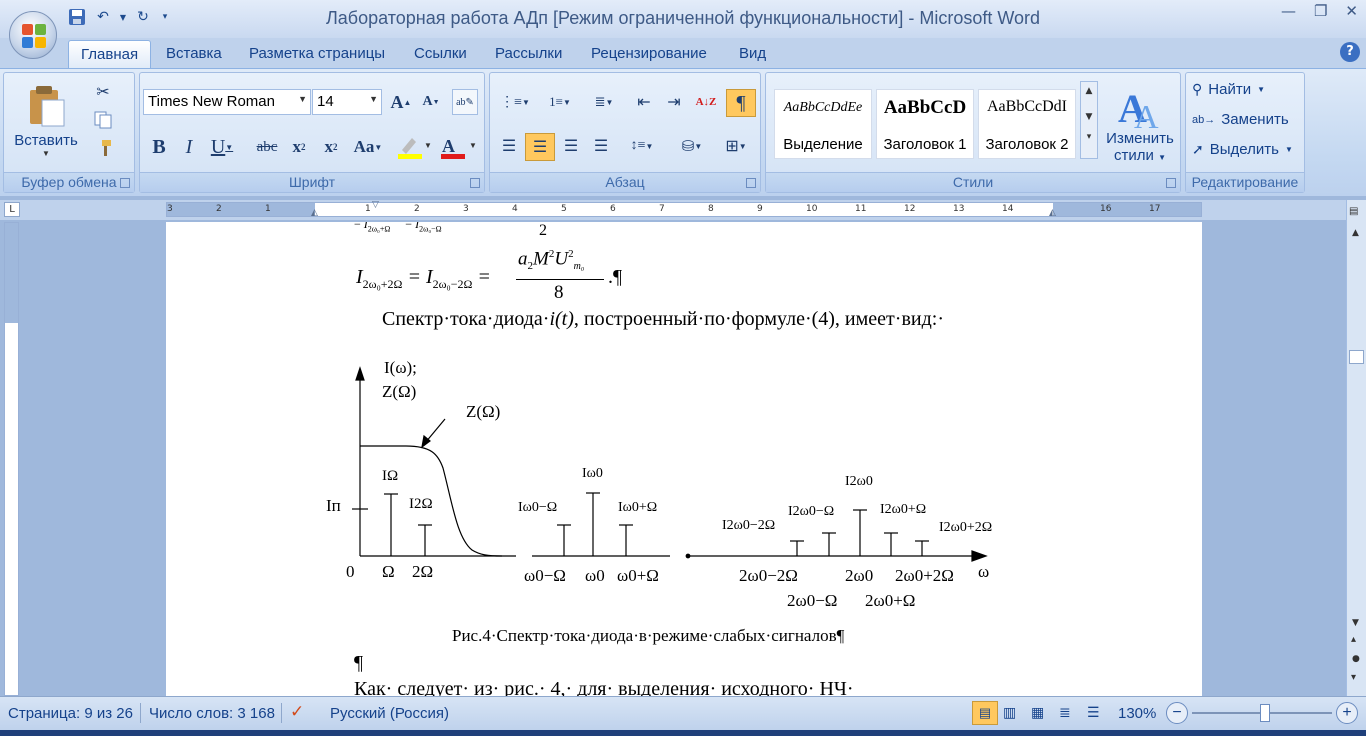  What do you see at coordinates (649, 53) in the screenshot?
I see `tab-review: Рецензирование` at bounding box center [649, 53].